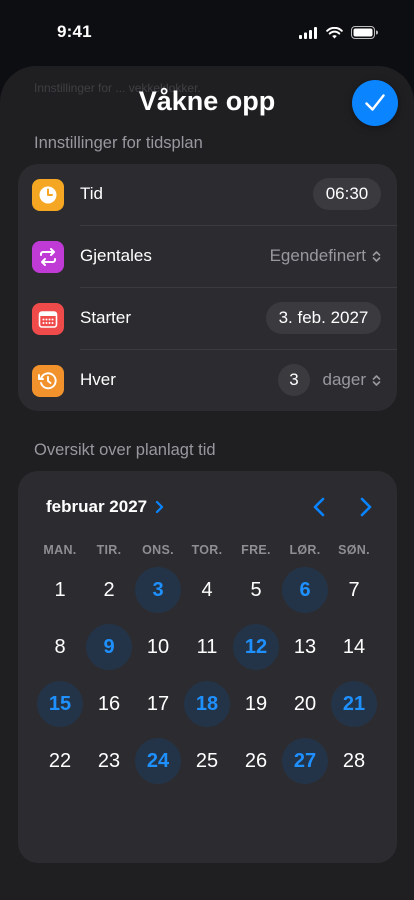 This screenshot has height=900, width=414. Describe the element at coordinates (354, 550) in the screenshot. I see `weekday-label: SØN.` at that location.